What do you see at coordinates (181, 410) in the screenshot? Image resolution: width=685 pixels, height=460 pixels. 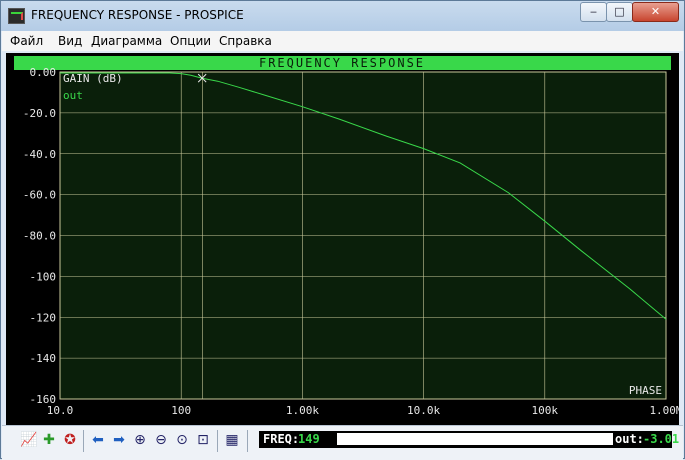 I see `x-tick-label: 100` at bounding box center [181, 410].